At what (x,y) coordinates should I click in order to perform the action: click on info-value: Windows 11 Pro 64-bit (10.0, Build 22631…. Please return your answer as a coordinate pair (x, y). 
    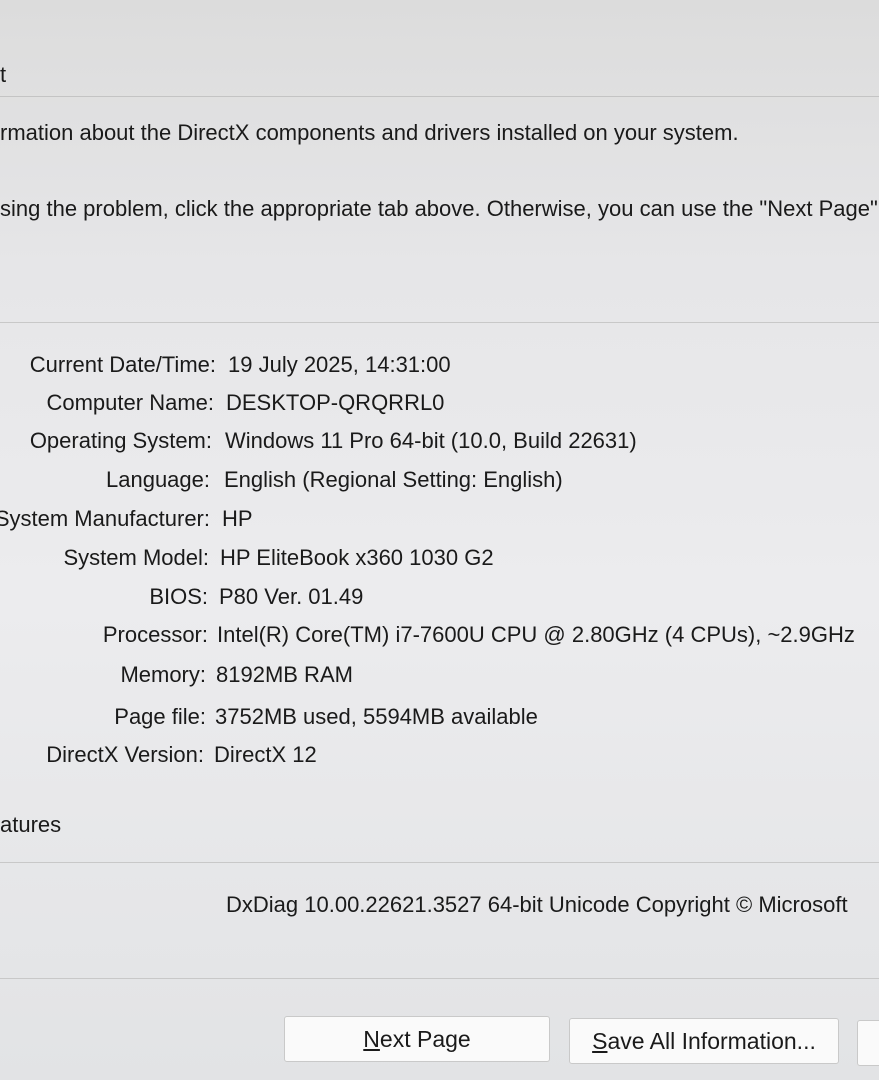
    Looking at the image, I should click on (431, 440).